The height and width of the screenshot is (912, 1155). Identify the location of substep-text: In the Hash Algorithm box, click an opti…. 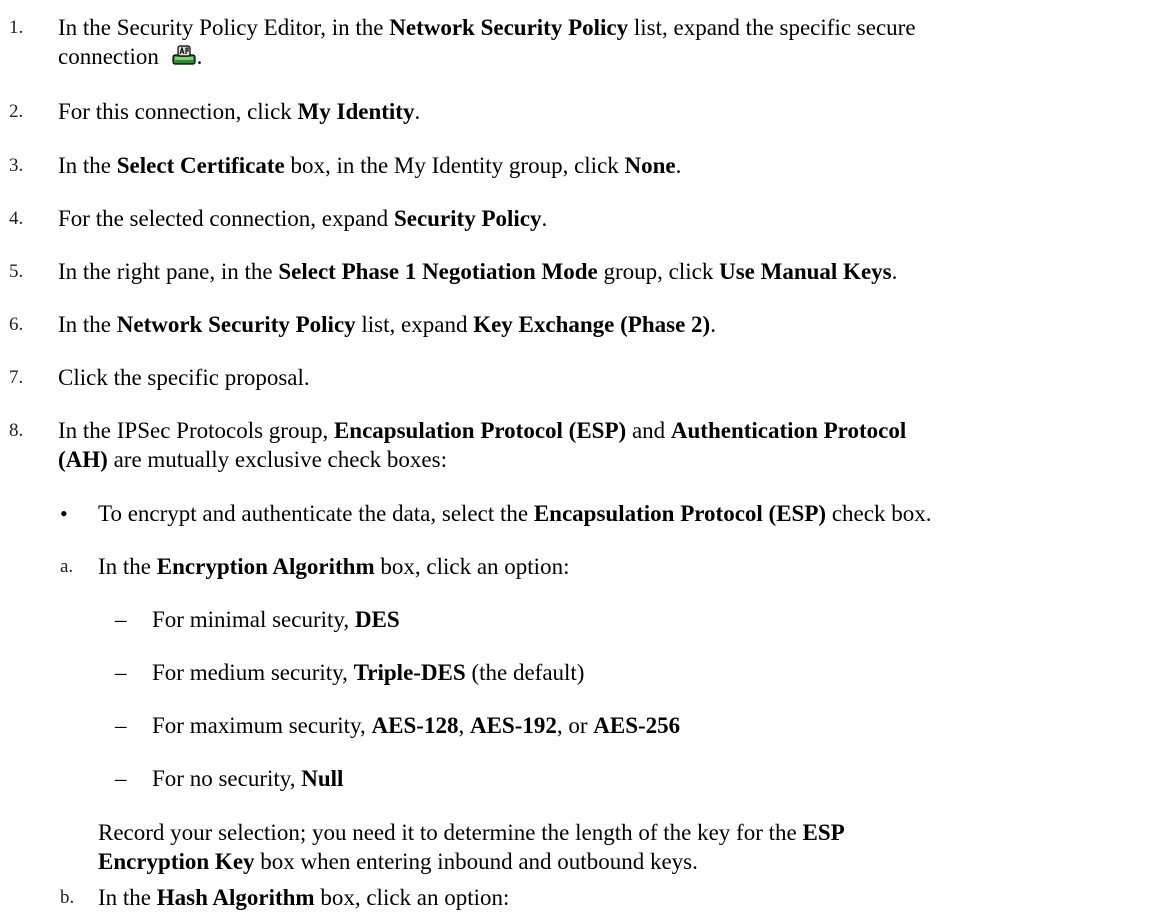
(304, 897).